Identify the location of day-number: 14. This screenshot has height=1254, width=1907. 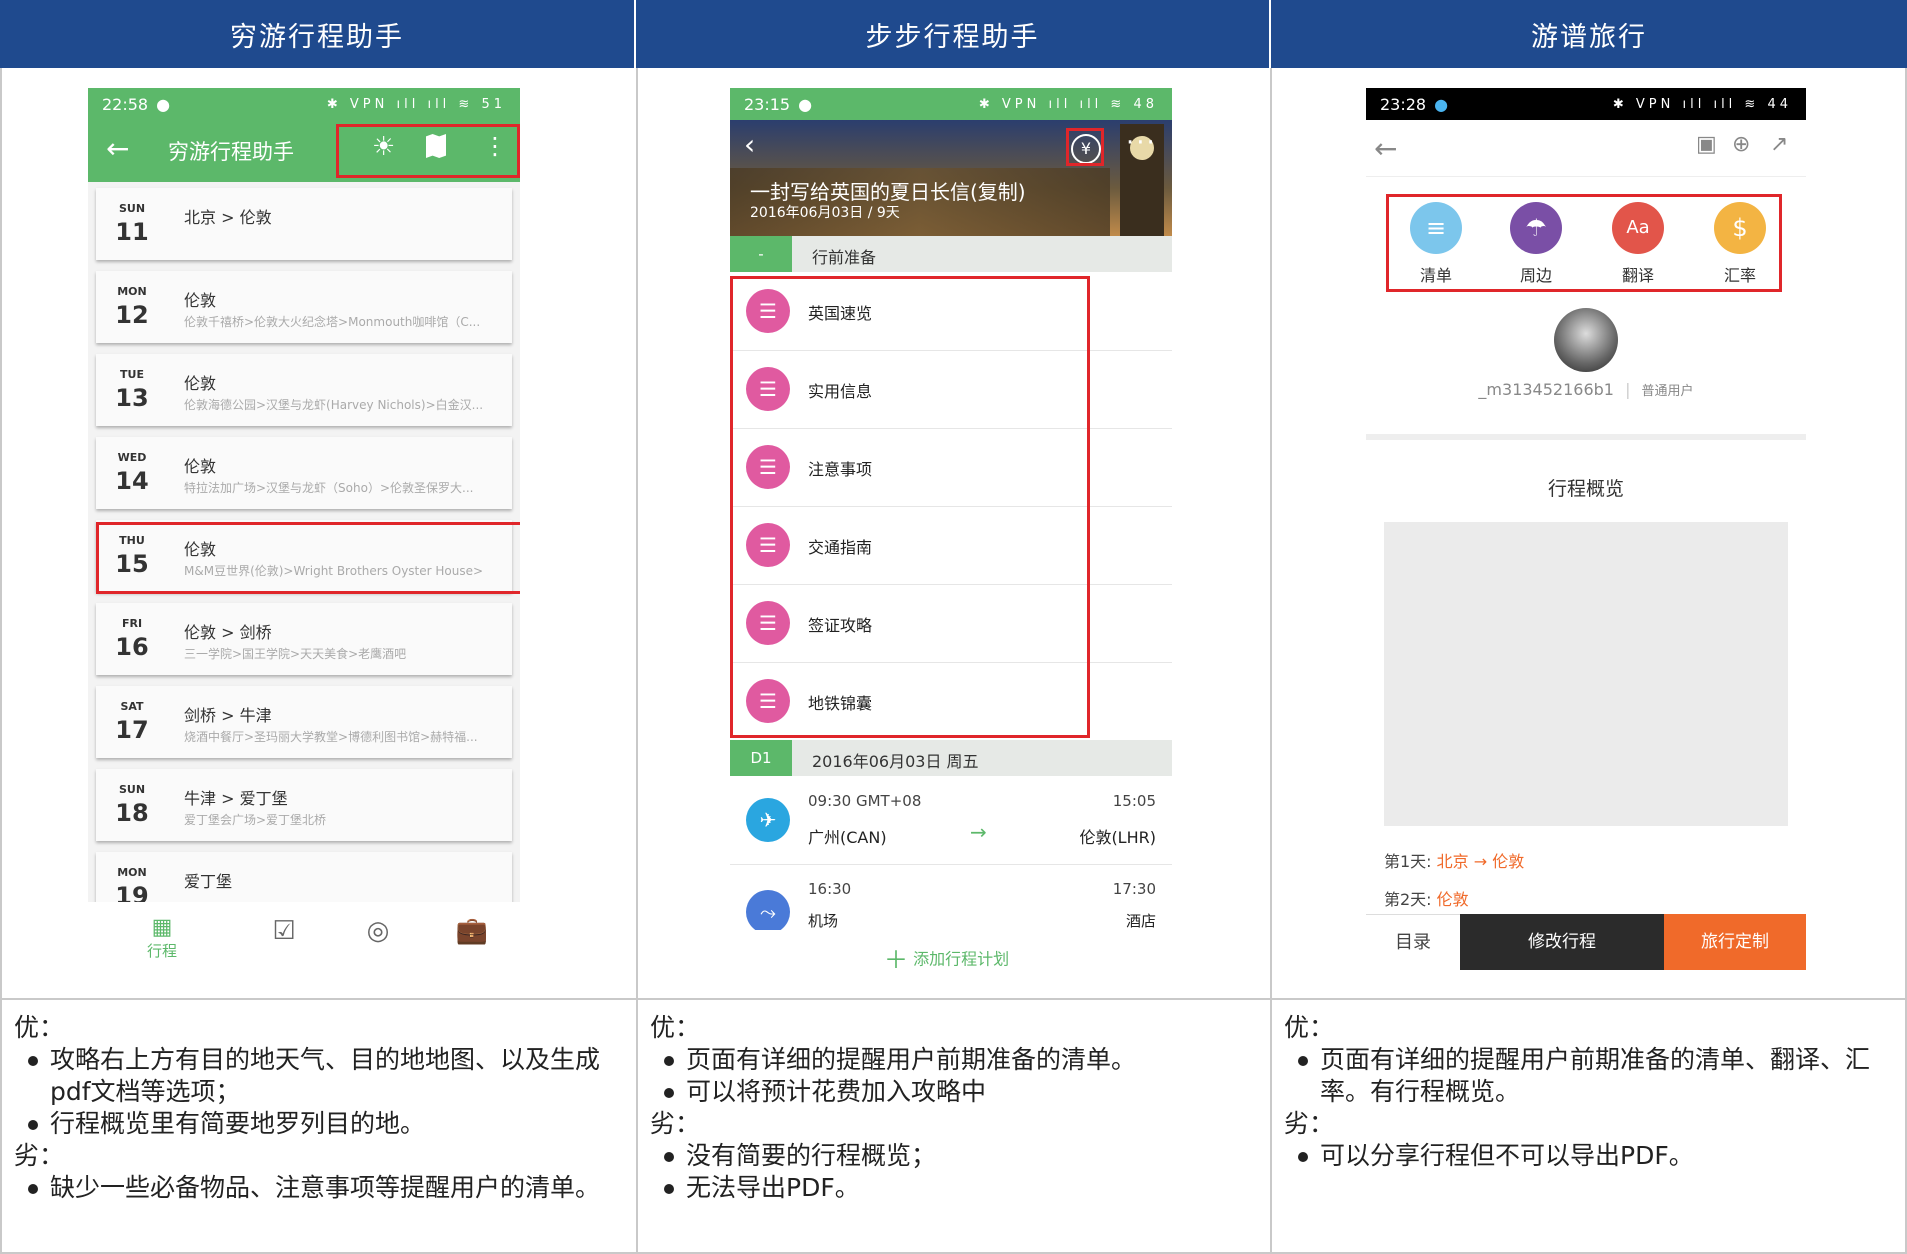
(132, 481).